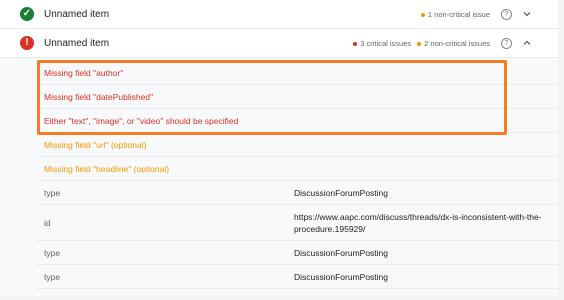  Describe the element at coordinates (382, 43) in the screenshot. I see `critical-count: 3 critical issues` at that location.